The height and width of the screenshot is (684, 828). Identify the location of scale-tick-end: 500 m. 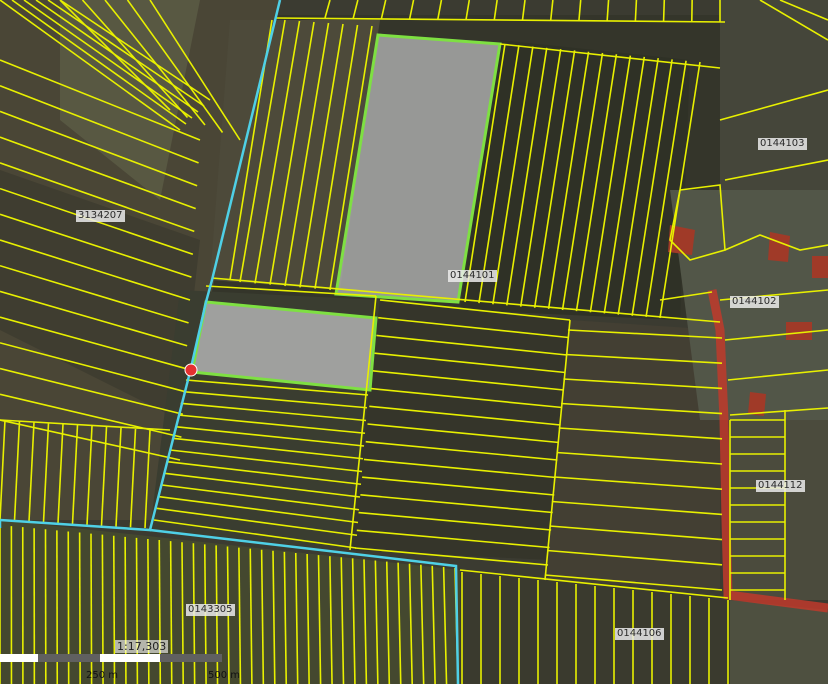
(224, 675).